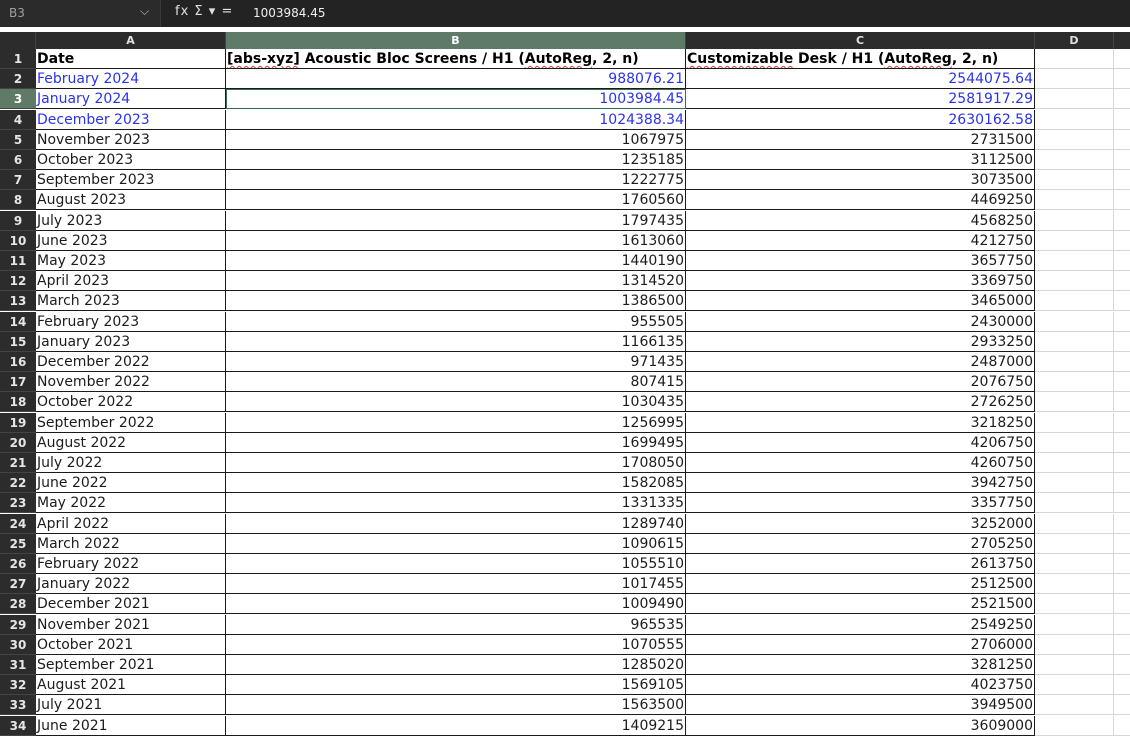 Image resolution: width=1130 pixels, height=742 pixels. What do you see at coordinates (456, 301) in the screenshot?
I see `cell-value-b: 1386500` at bounding box center [456, 301].